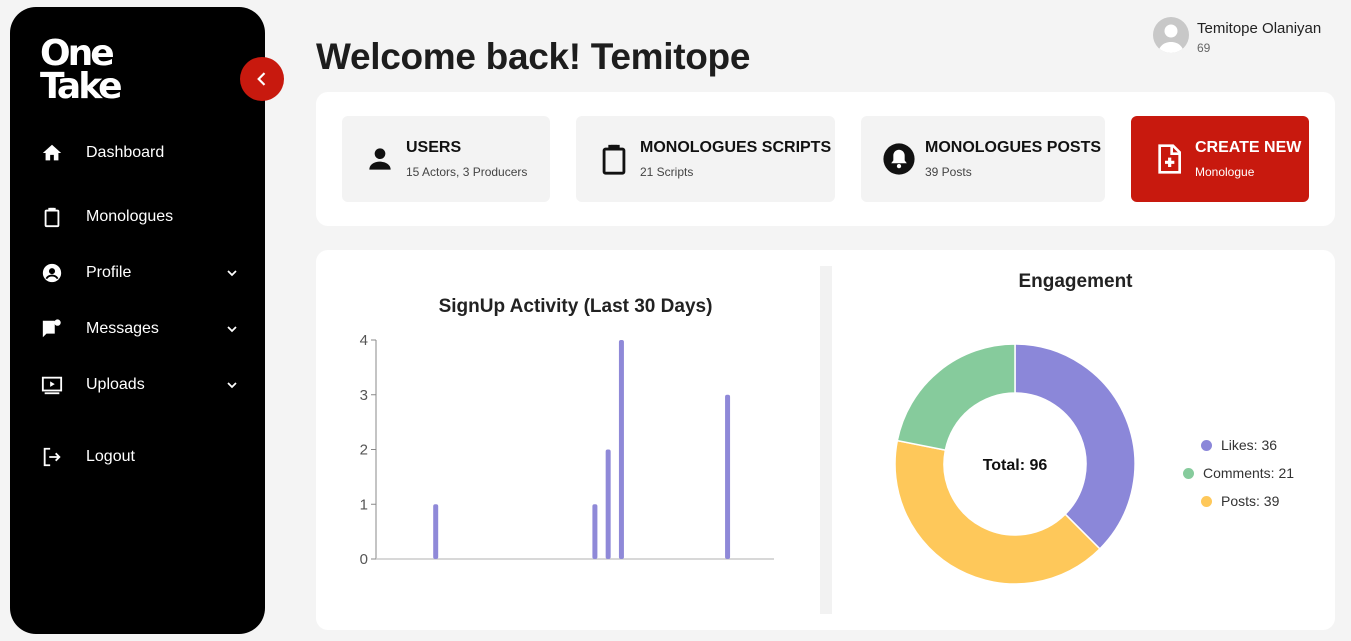  What do you see at coordinates (948, 172) in the screenshot?
I see `stat-subtitle: 39 Posts` at bounding box center [948, 172].